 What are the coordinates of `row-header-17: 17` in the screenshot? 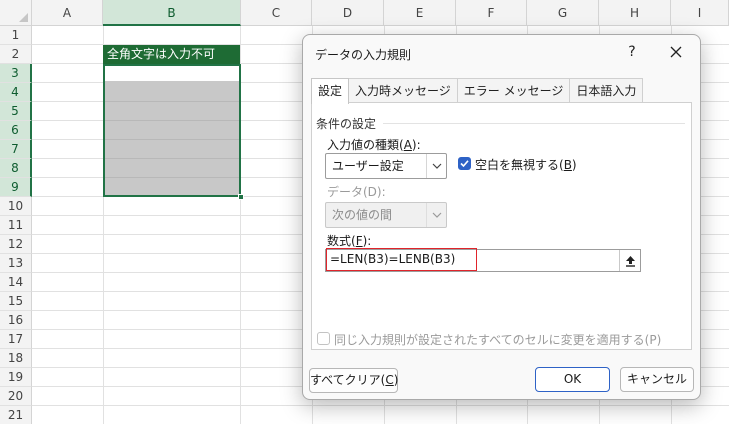 It's located at (16, 339).